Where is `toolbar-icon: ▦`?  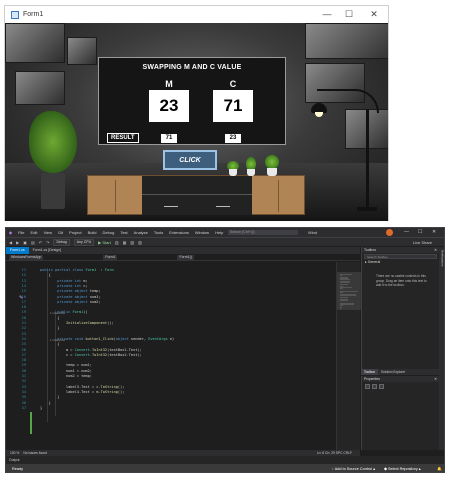 toolbar-icon: ▦ is located at coordinates (125, 242).